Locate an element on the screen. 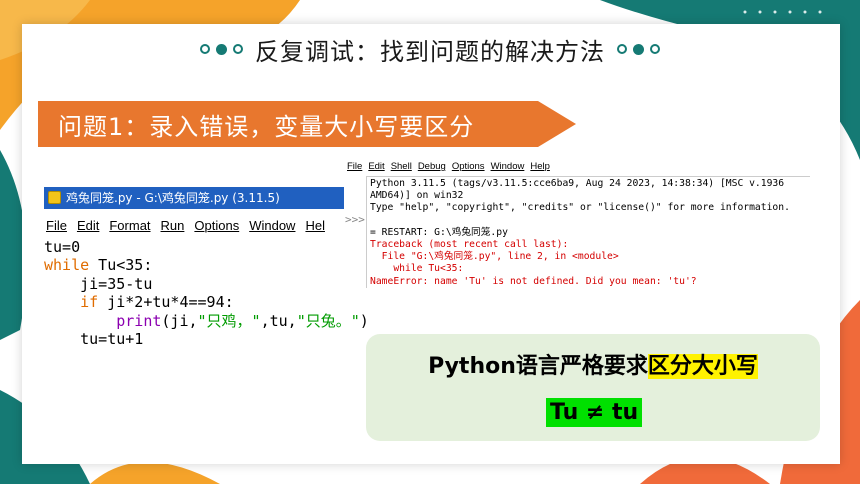  problem-banner: 问题1：录入错误，变量大小写要区分 is located at coordinates (307, 124).